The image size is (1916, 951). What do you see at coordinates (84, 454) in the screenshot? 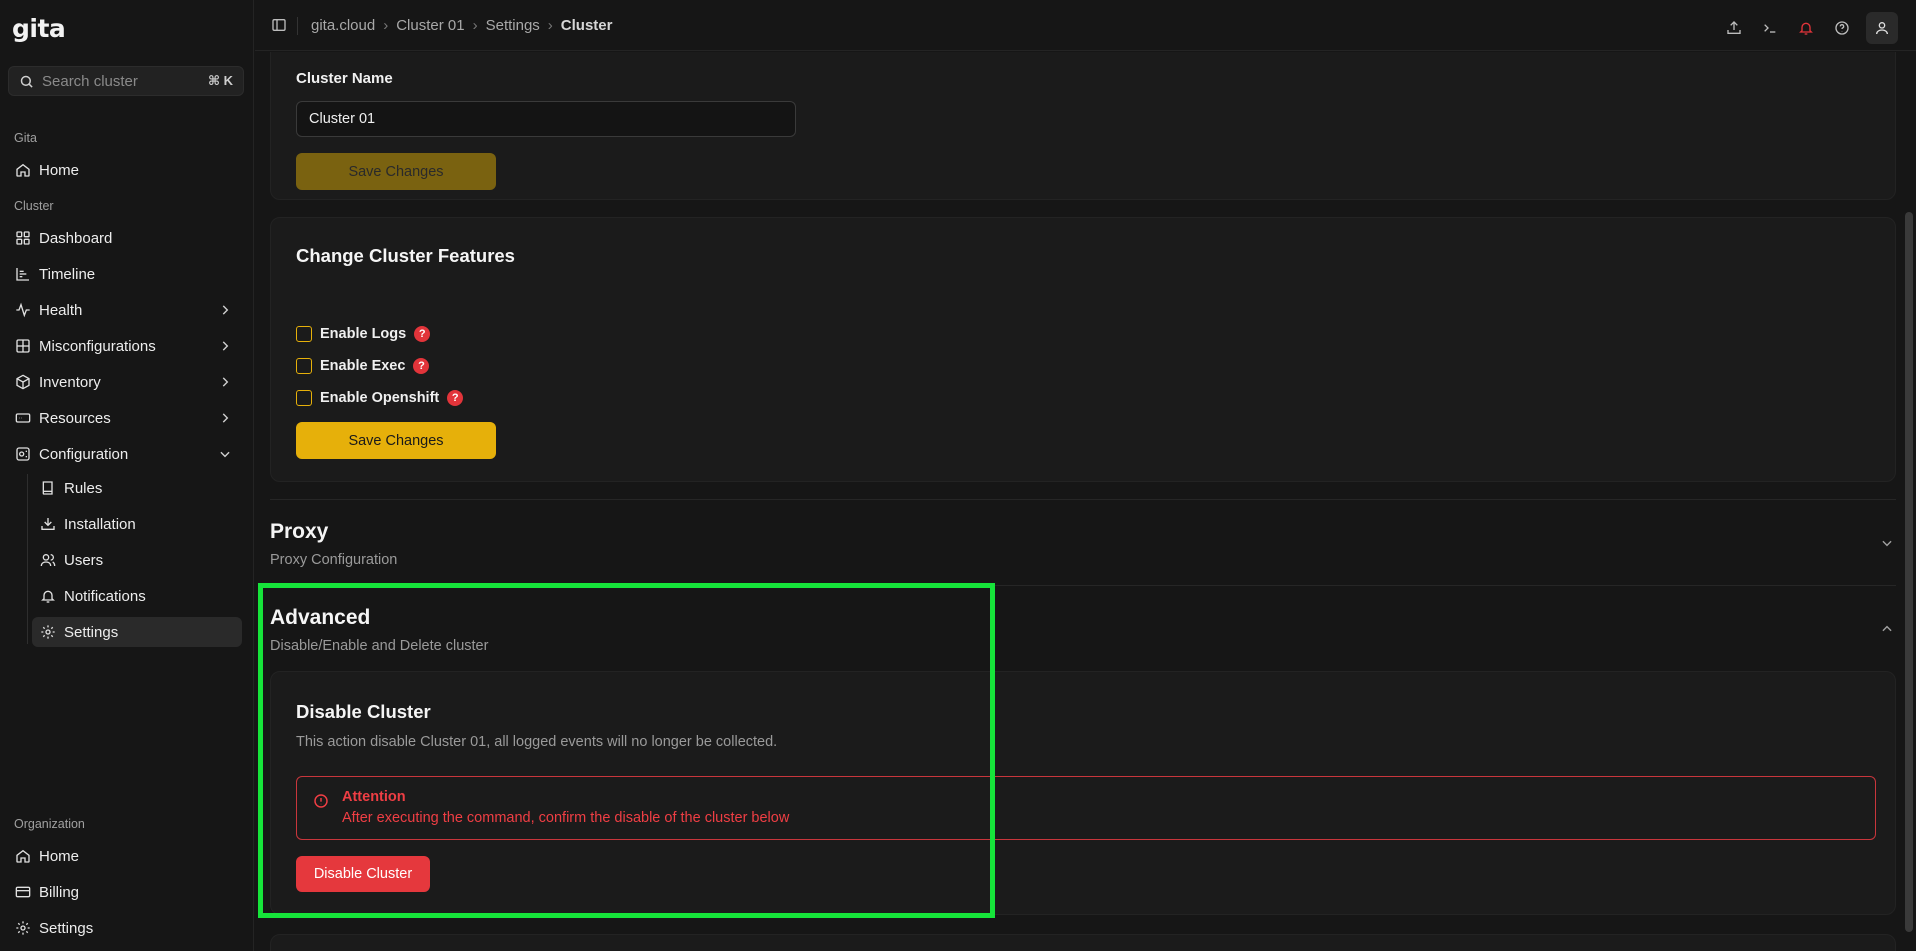
I see `sidebar-item-label: Configuration` at bounding box center [84, 454].